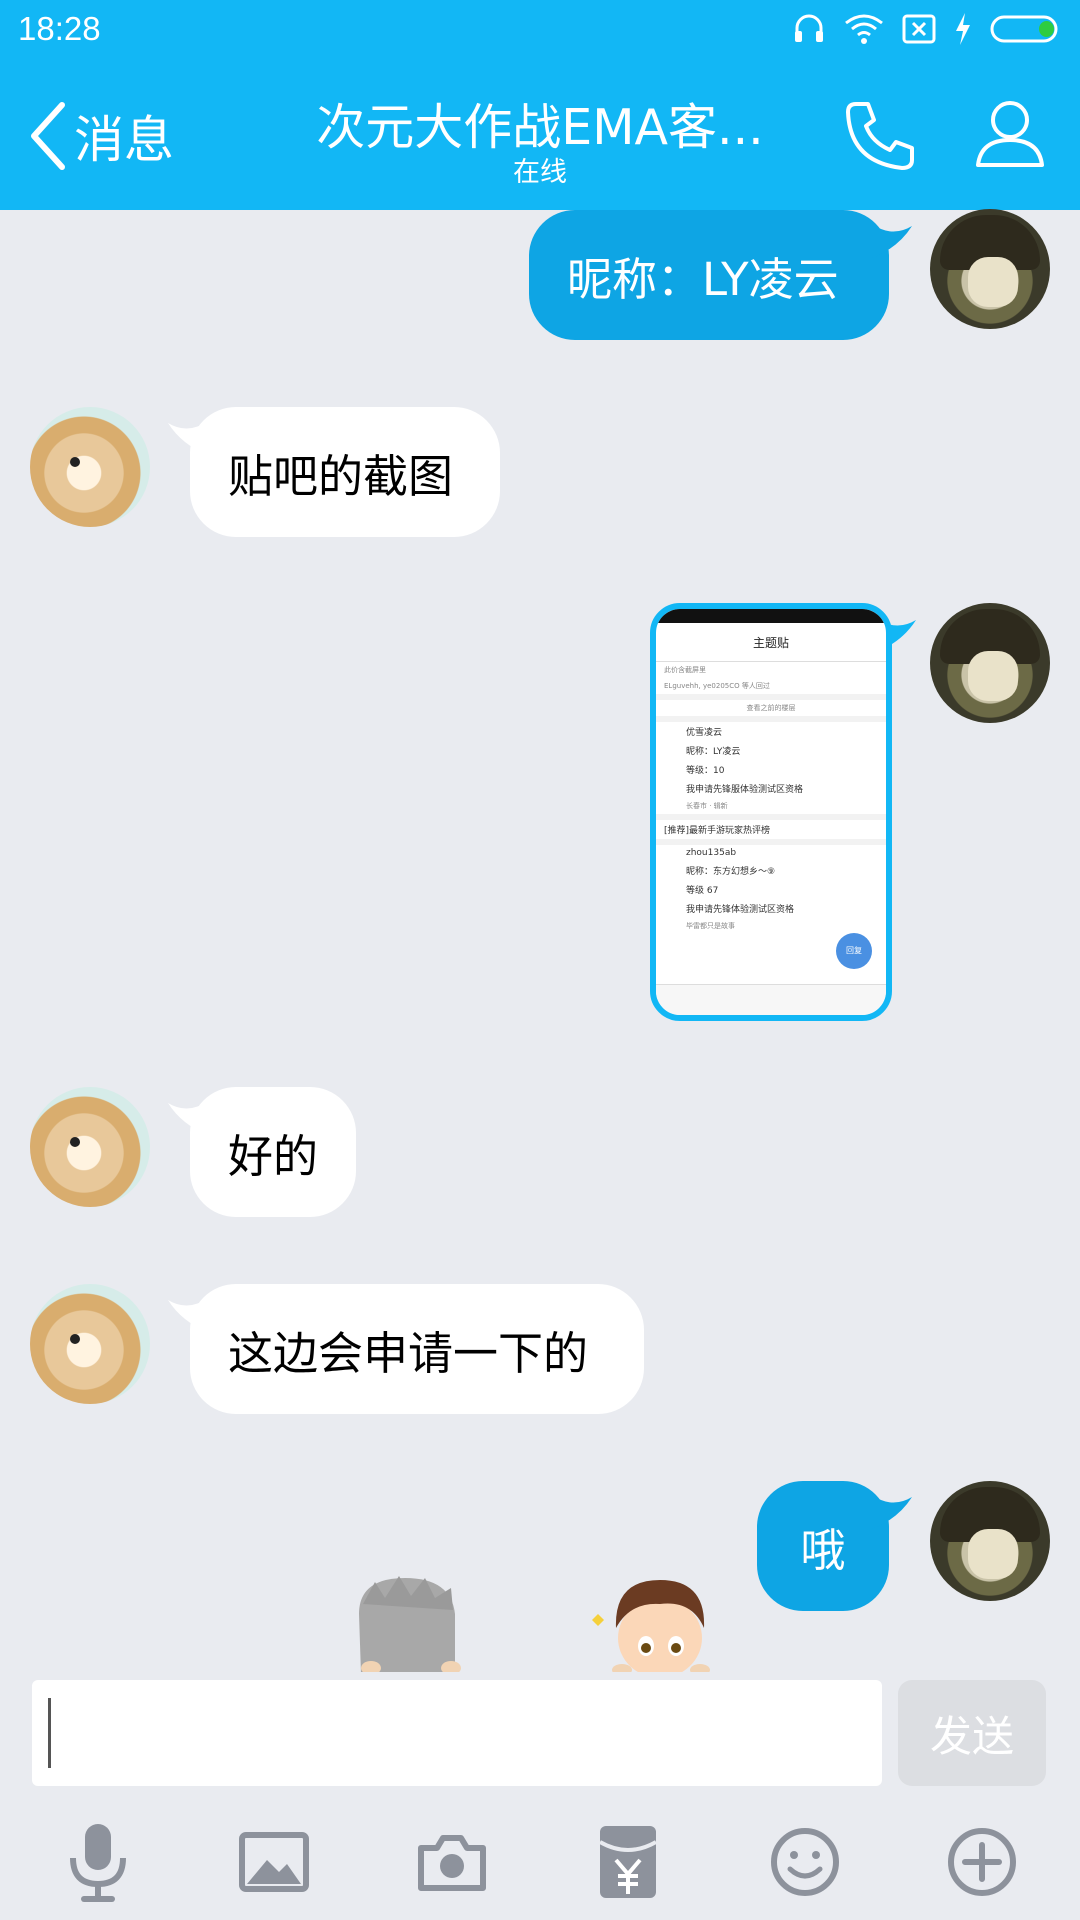  I want to click on wifi-icon, so click(864, 29).